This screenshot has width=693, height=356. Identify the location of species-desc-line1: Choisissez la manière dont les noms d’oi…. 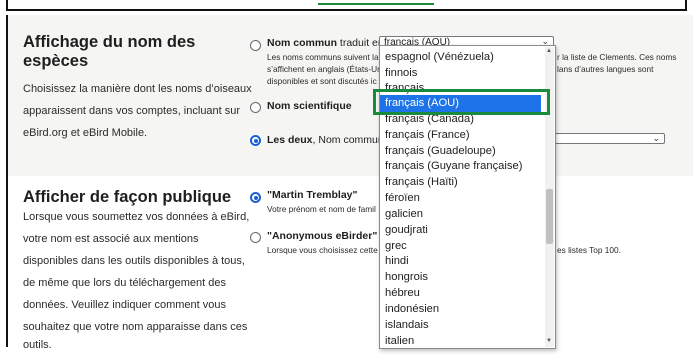
(137, 89).